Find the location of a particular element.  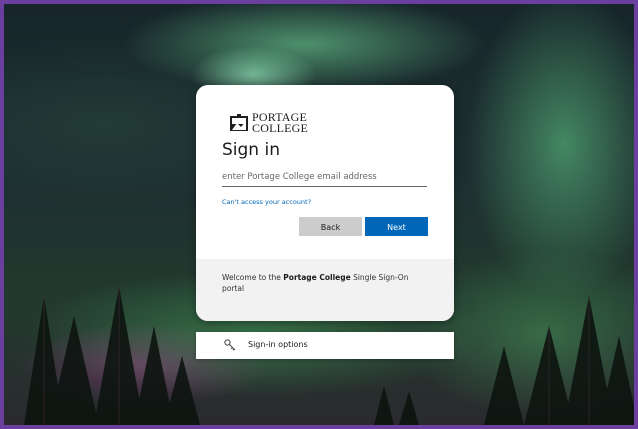

logo-line-2: COLLEGE is located at coordinates (280, 128).